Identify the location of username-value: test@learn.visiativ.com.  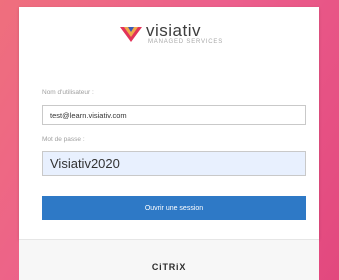
(88, 115).